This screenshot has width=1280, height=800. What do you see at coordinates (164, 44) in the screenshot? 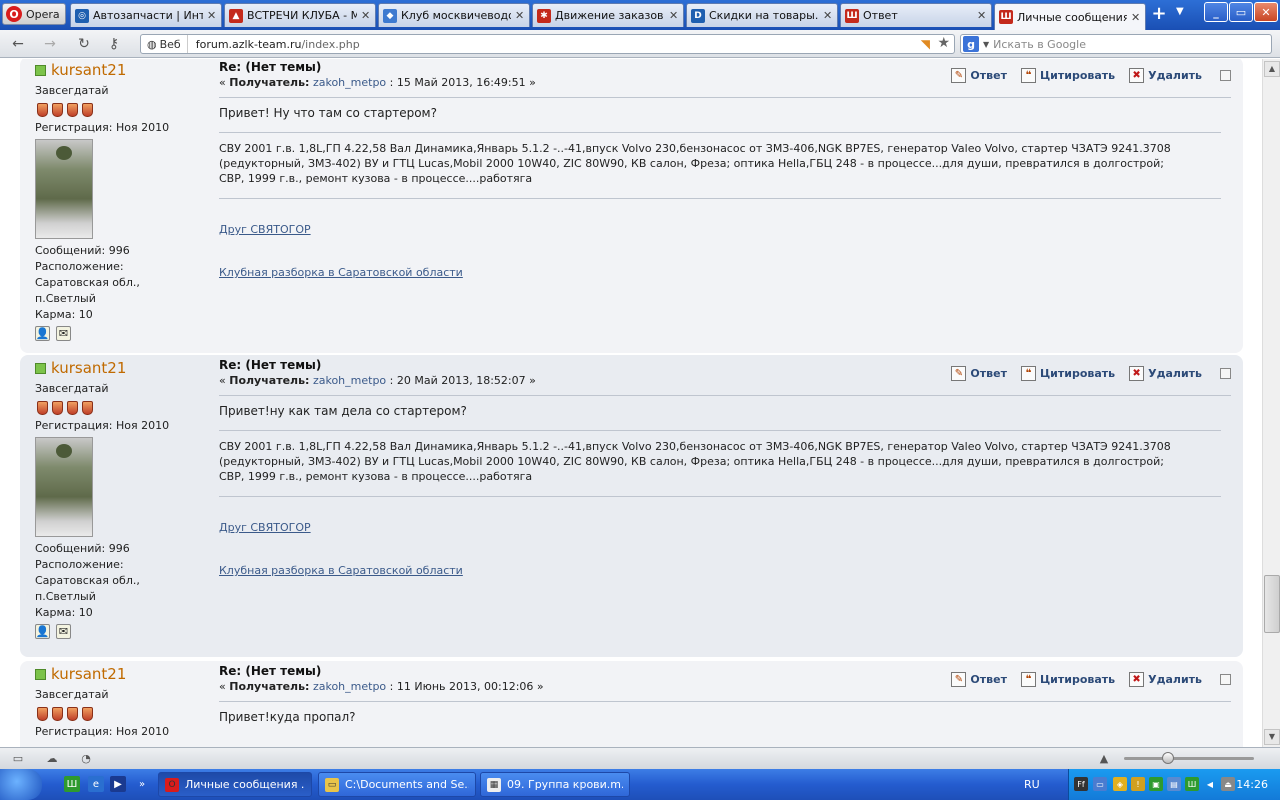
I see `web-badge: ◍ Веб` at bounding box center [164, 44].